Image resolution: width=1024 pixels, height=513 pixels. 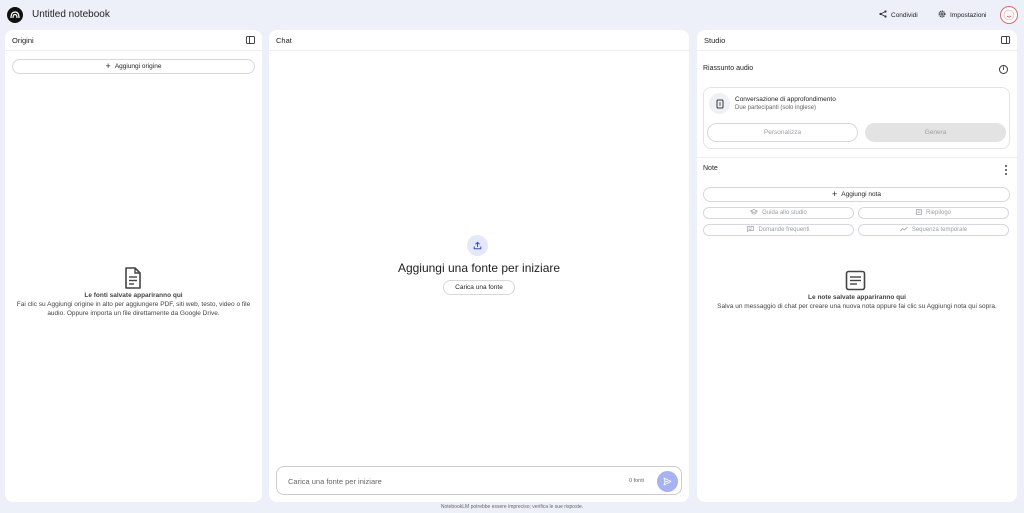 I want to click on sources-empty-title: Le fonti salvate appariranno qui, so click(x=133, y=295).